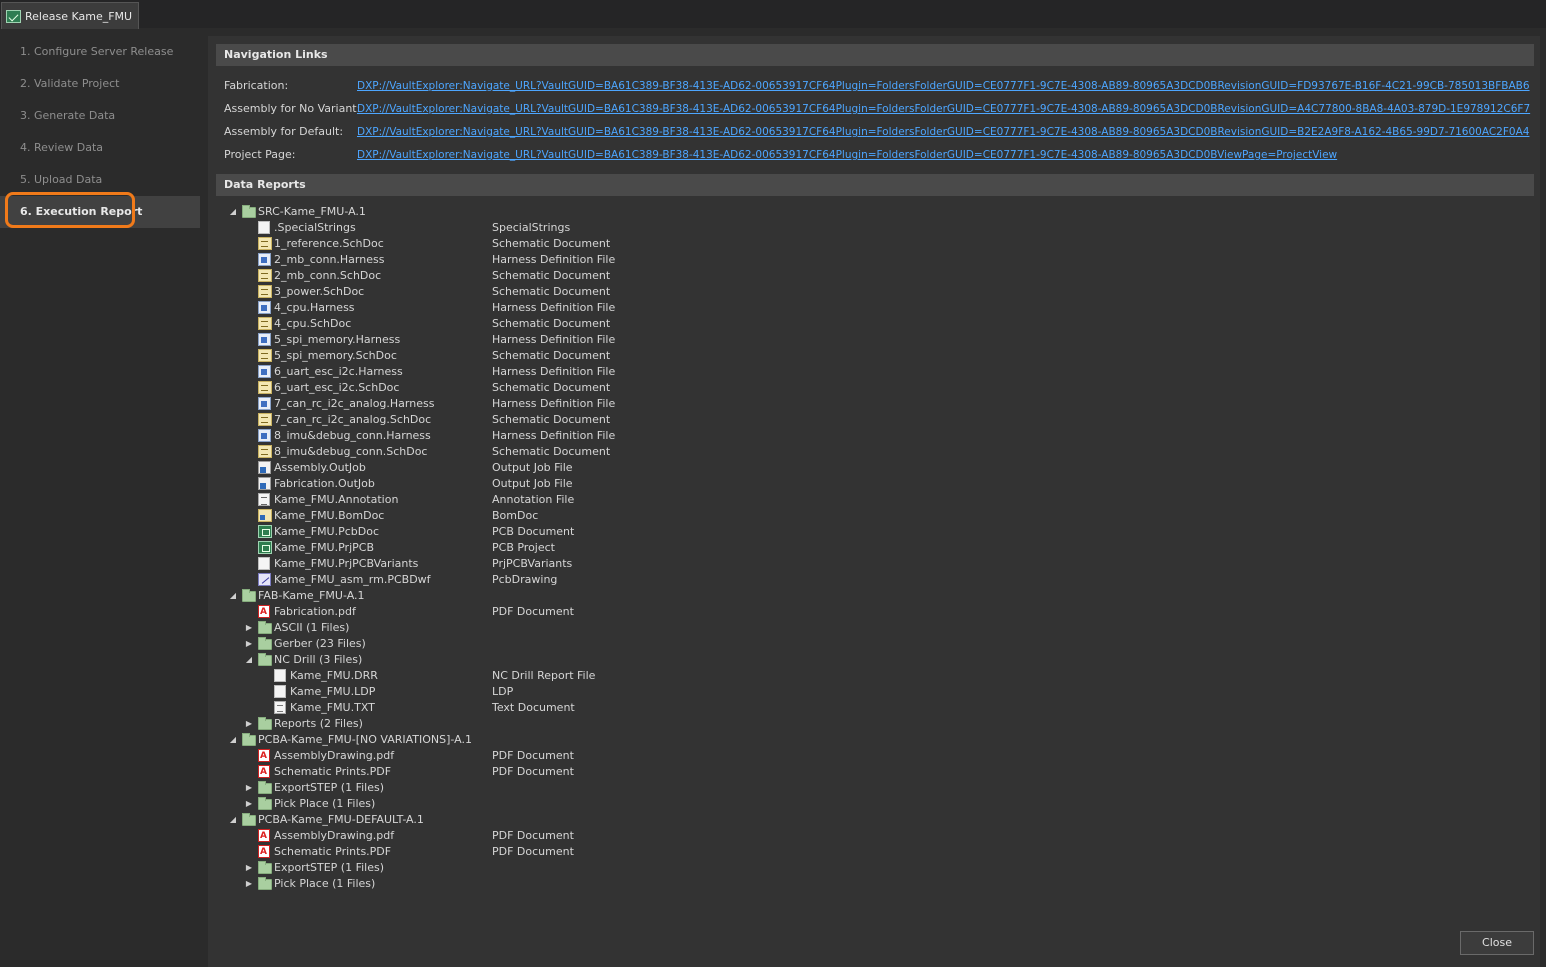 This screenshot has height=967, width=1546. Describe the element at coordinates (264, 227) in the screenshot. I see `file-icon` at that location.